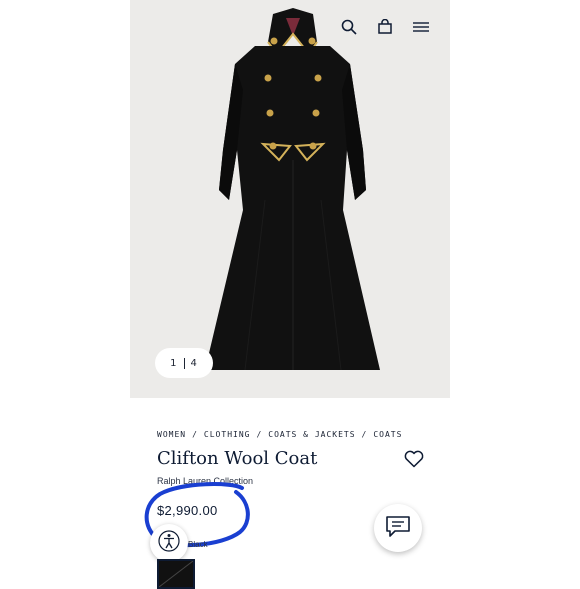 The image size is (580, 589). Describe the element at coordinates (171, 434) in the screenshot. I see `breadcrumb-women: WOMEN` at that location.